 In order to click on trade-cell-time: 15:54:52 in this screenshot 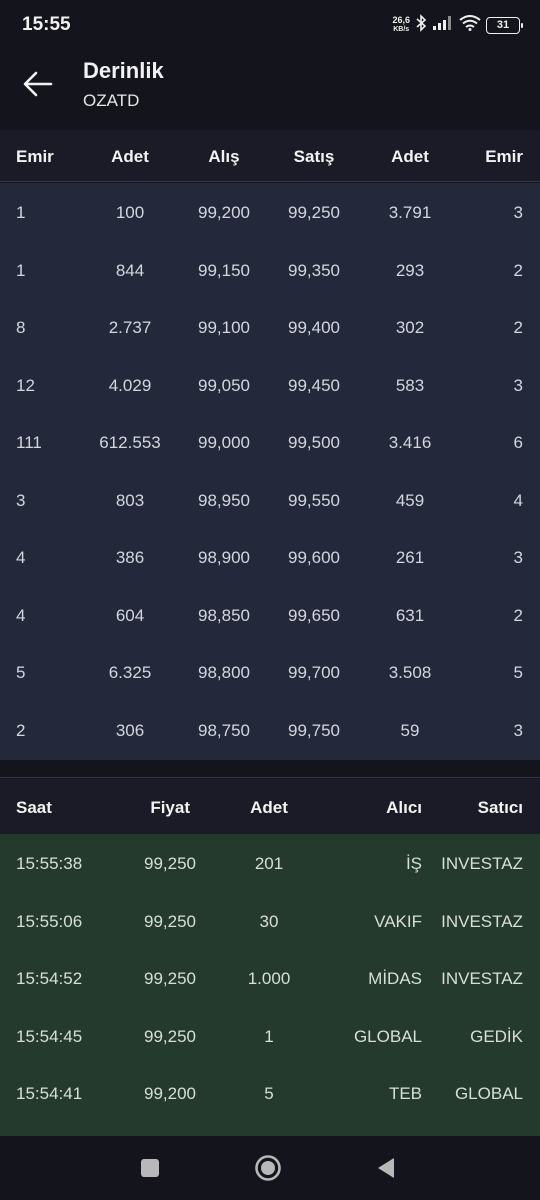, I will do `click(49, 978)`.